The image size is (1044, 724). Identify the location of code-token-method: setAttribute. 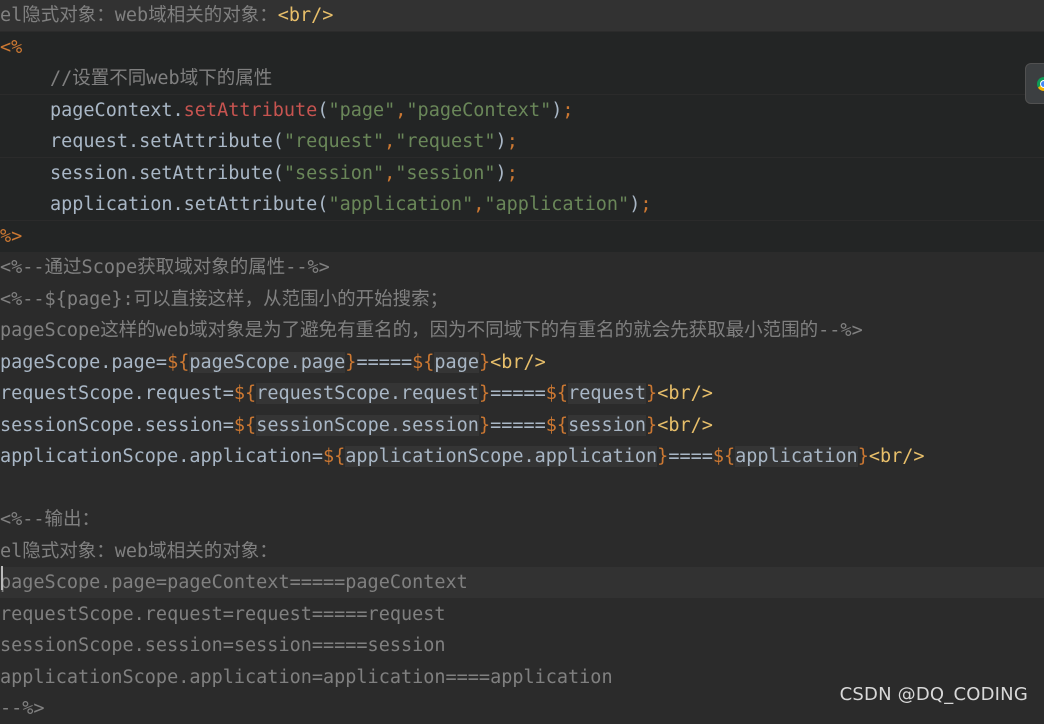
(250, 110).